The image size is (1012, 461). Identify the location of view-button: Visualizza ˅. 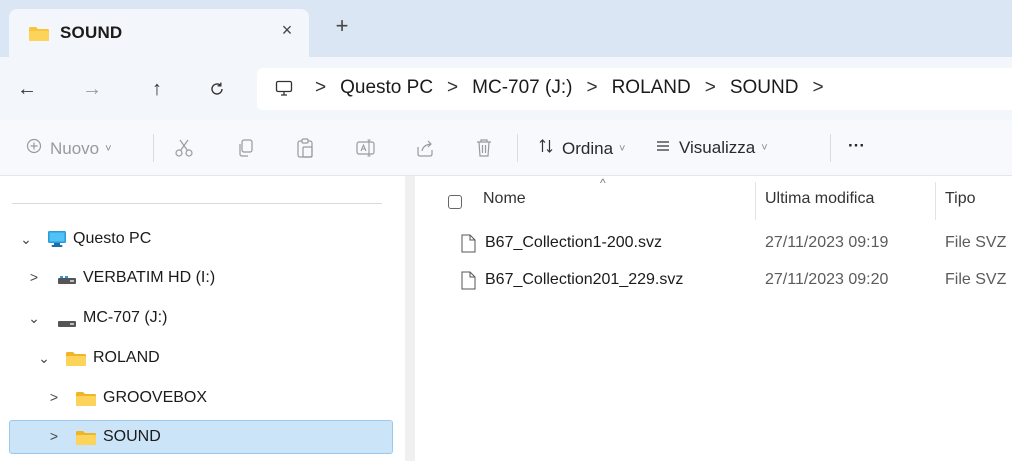
(711, 148).